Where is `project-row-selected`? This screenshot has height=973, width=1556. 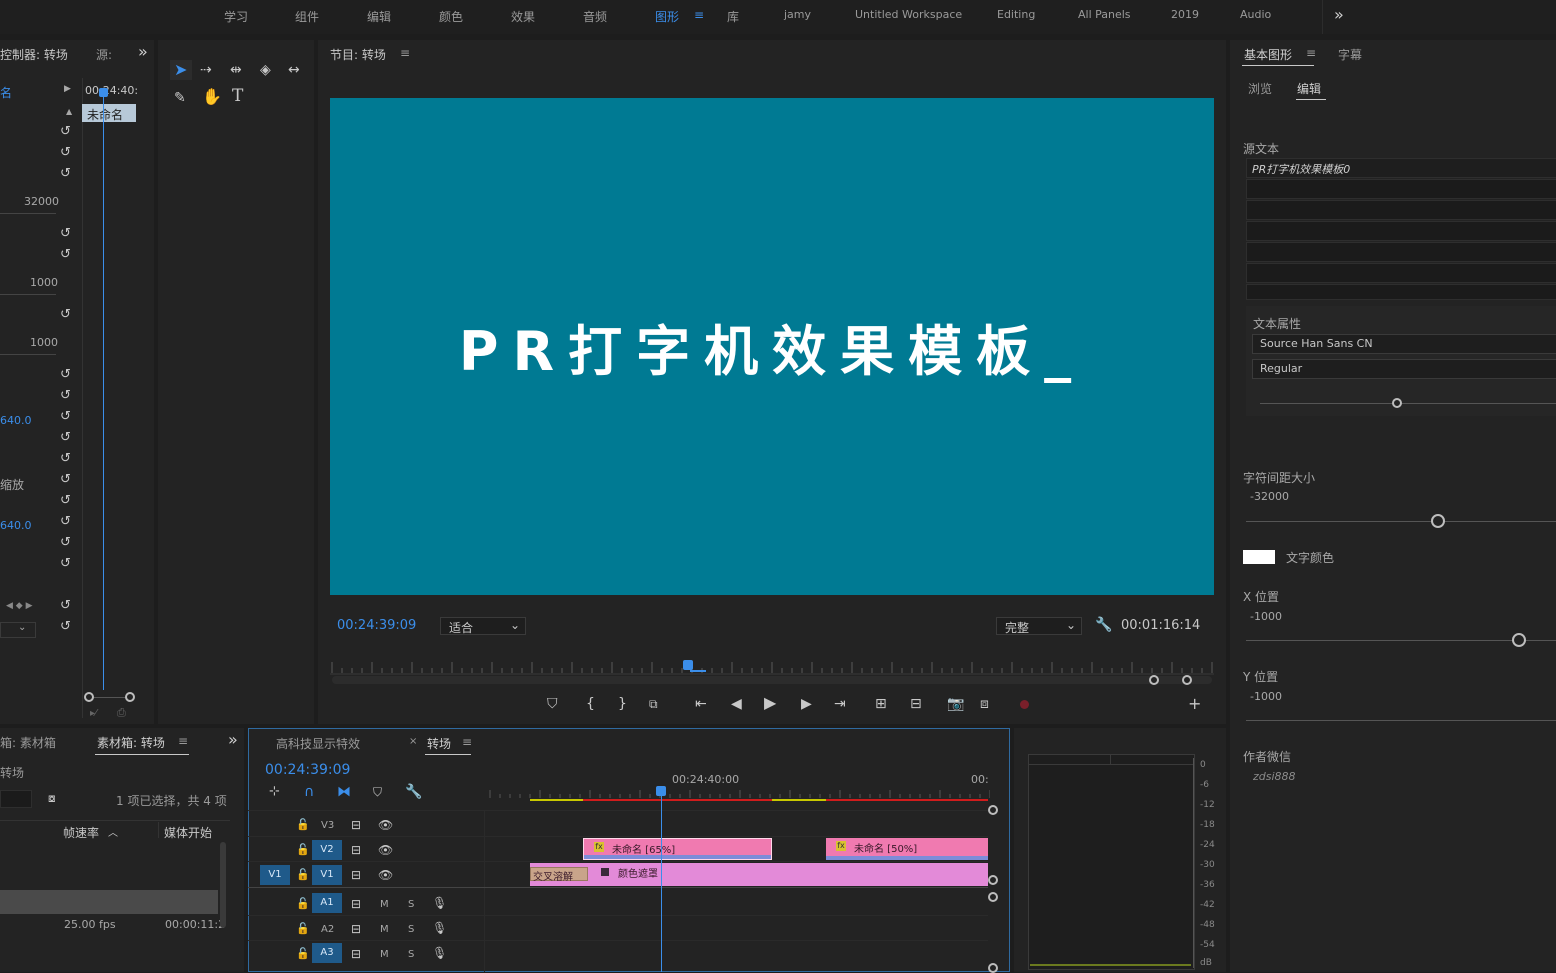 project-row-selected is located at coordinates (109, 902).